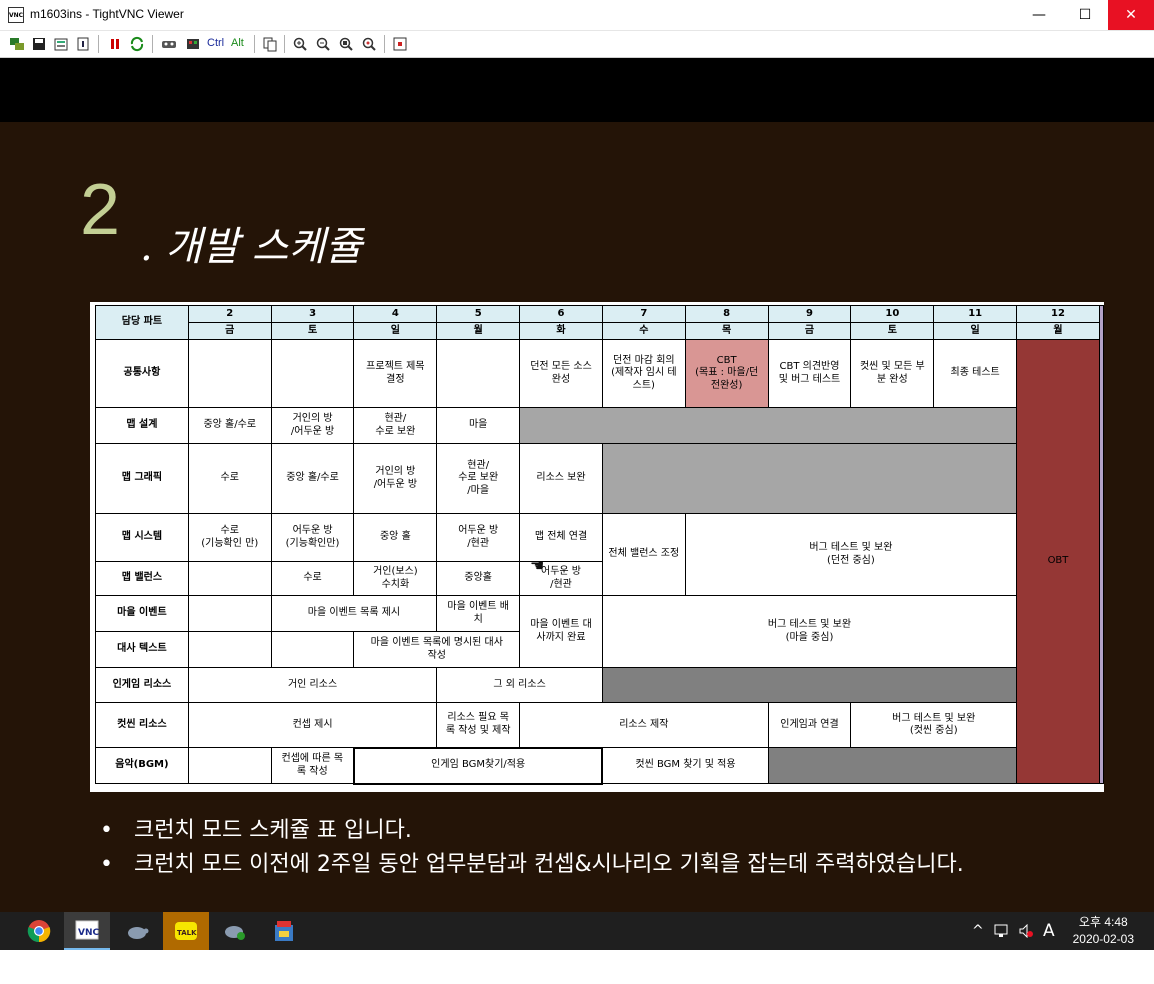  Describe the element at coordinates (395, 373) in the screenshot. I see `schedule-cell: 프로젝트 제목 결정` at that location.